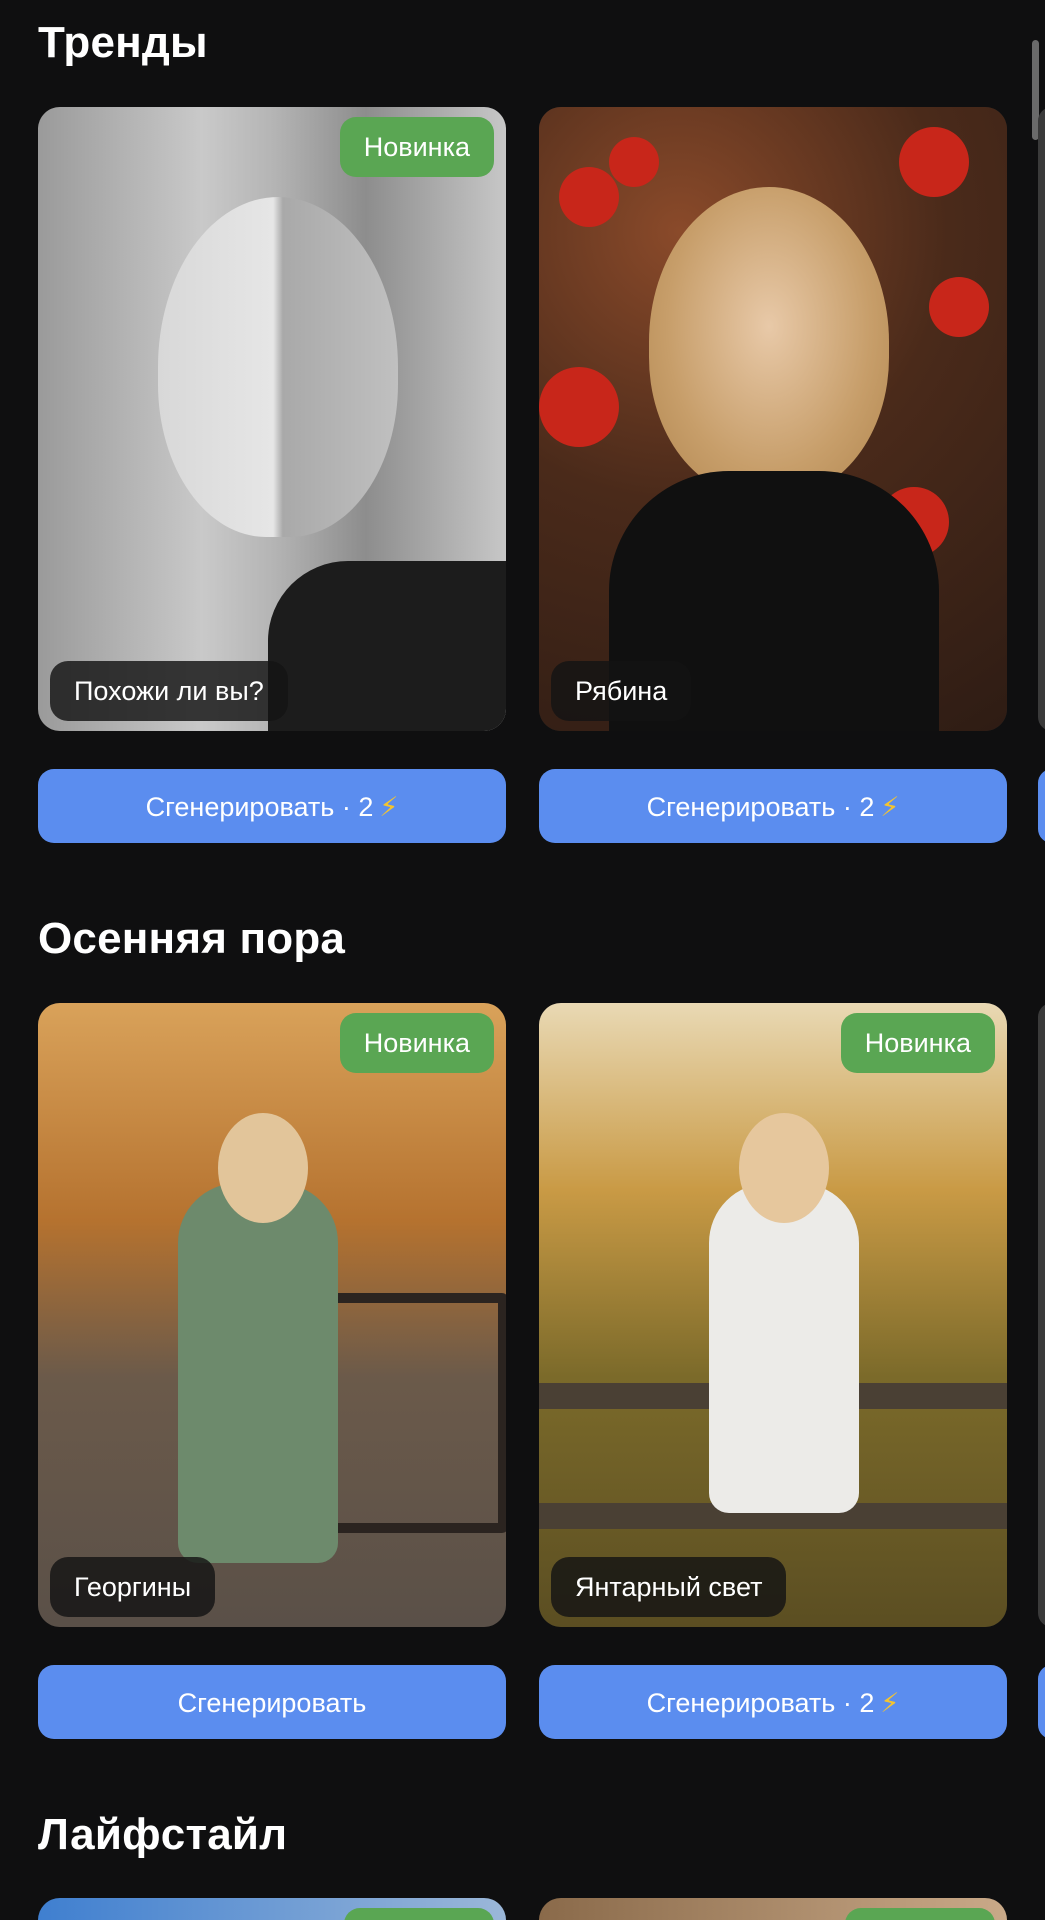 This screenshot has width=1045, height=1920. I want to click on template-card-amber: Новинка Янтарный свет, so click(773, 1315).